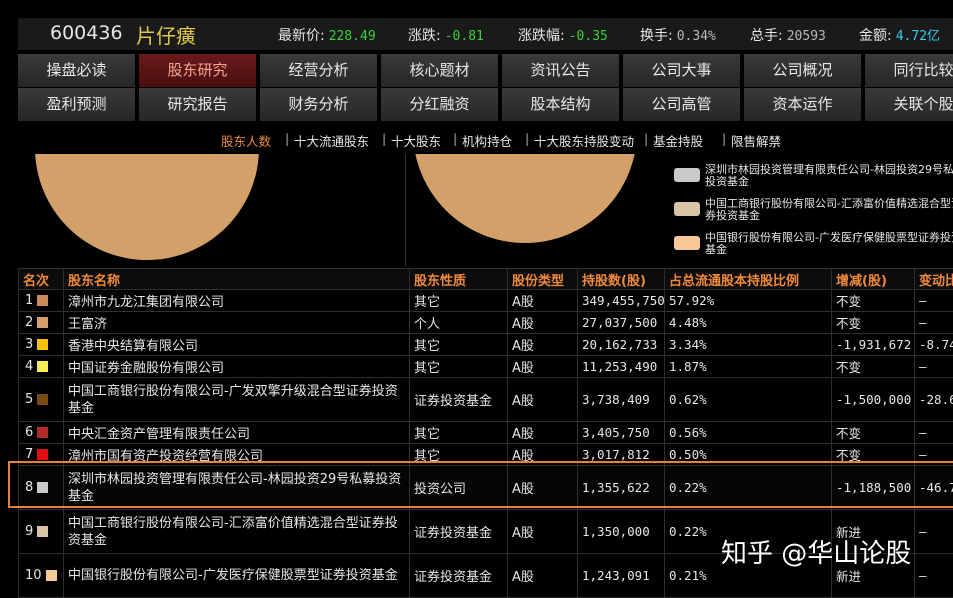 This screenshot has height=598, width=953. I want to click on rank-cell: 10, so click(41, 576).